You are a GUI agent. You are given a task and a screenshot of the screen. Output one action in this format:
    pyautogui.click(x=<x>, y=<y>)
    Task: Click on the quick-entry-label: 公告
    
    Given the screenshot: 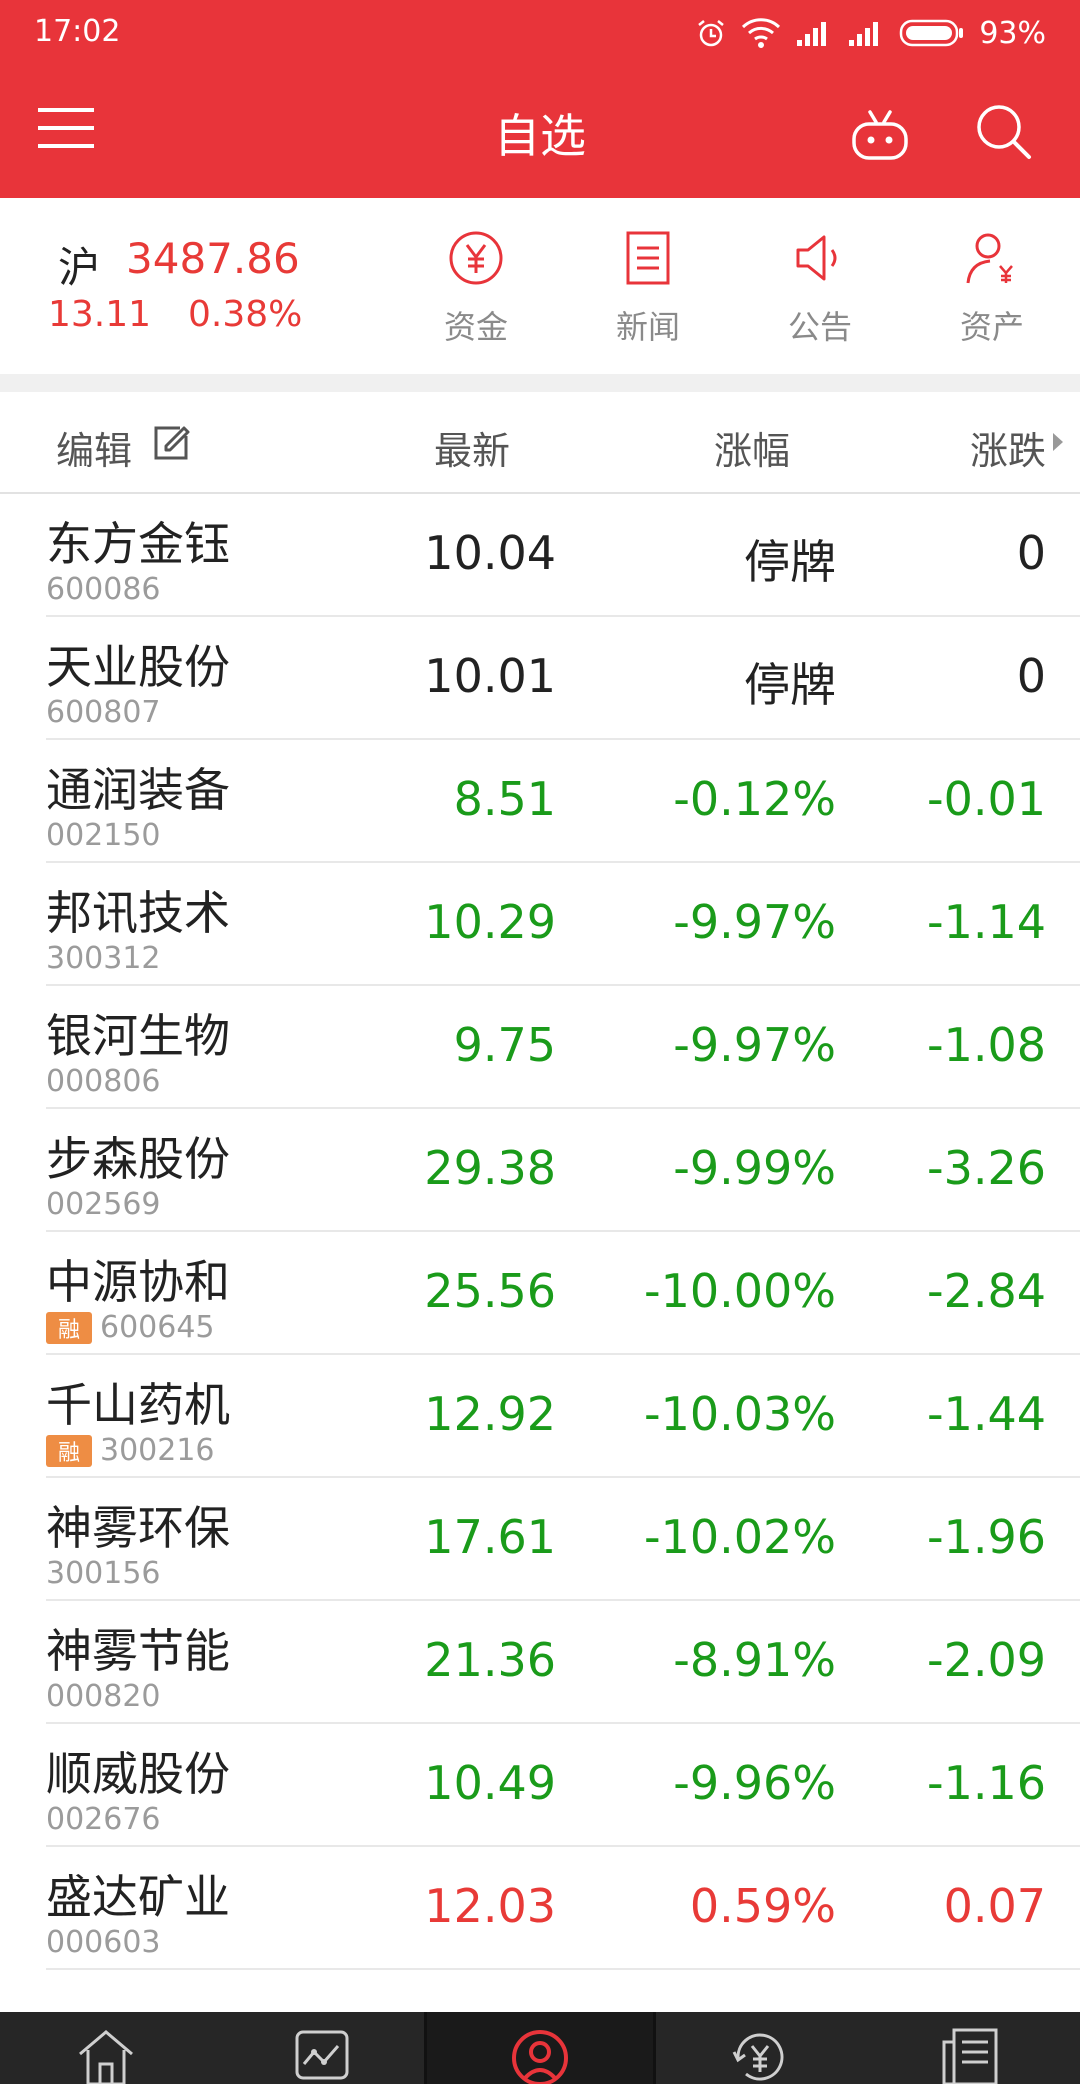 What is the action you would take?
    pyautogui.click(x=819, y=327)
    